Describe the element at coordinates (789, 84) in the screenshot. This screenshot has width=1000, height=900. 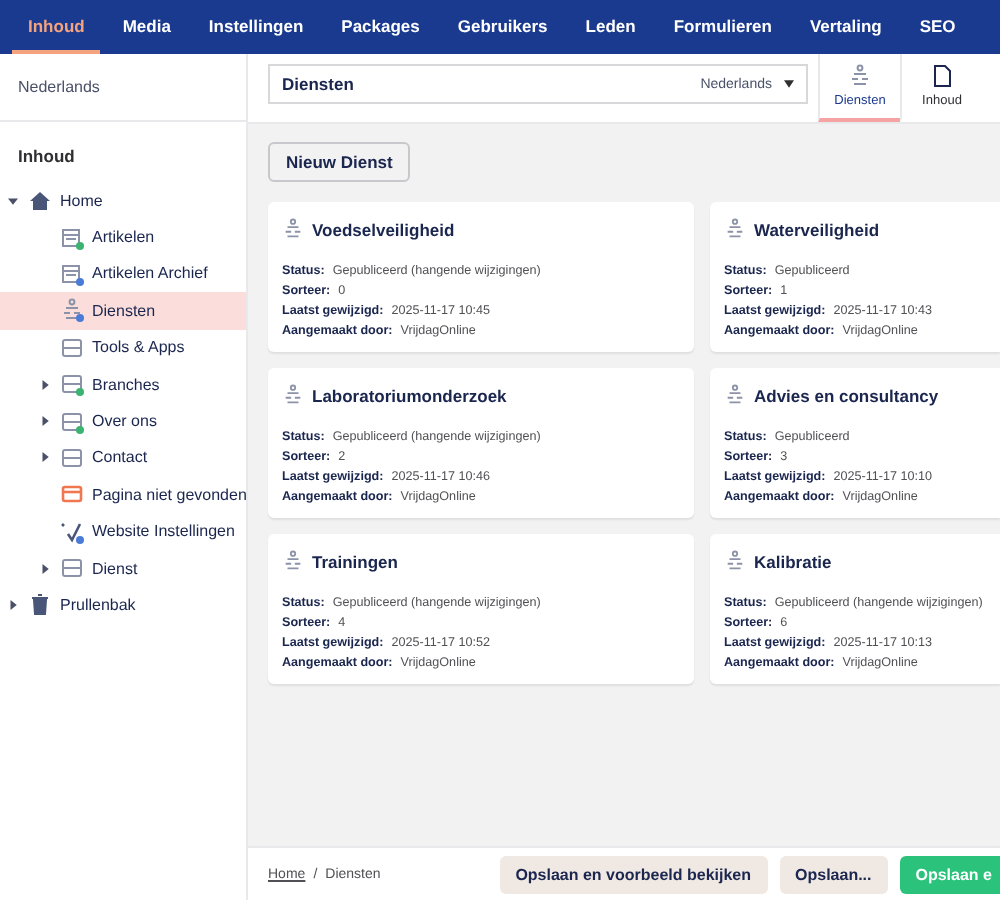
I see `caret-icon` at that location.